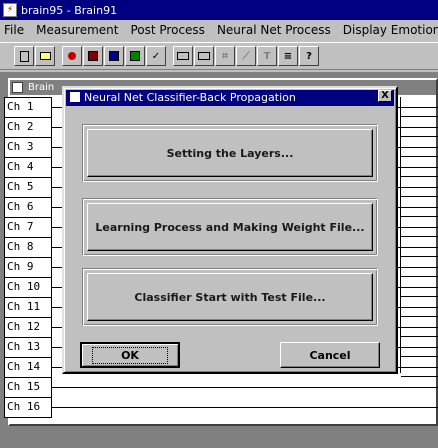 This screenshot has height=448, width=438. What do you see at coordinates (28, 287) in the screenshot?
I see `channel-label: Ch 10` at bounding box center [28, 287].